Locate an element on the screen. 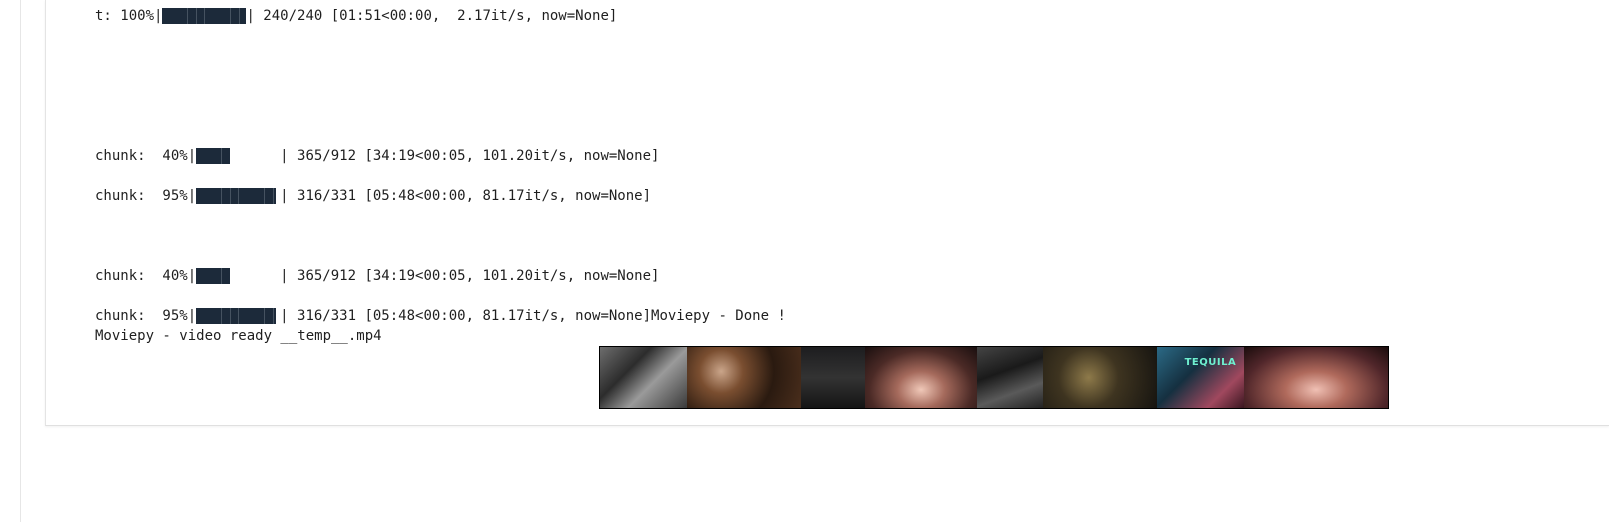  video-ready-text: Moviepy - video ready __temp__.mp4 is located at coordinates (238, 336).